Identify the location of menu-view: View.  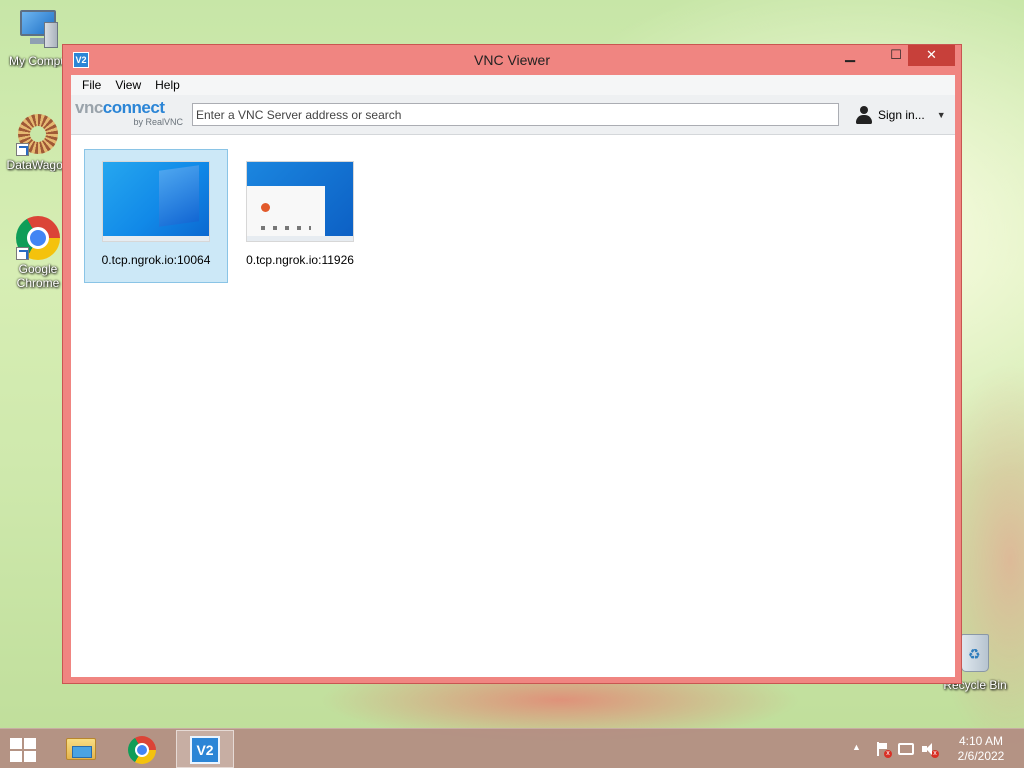
(128, 85).